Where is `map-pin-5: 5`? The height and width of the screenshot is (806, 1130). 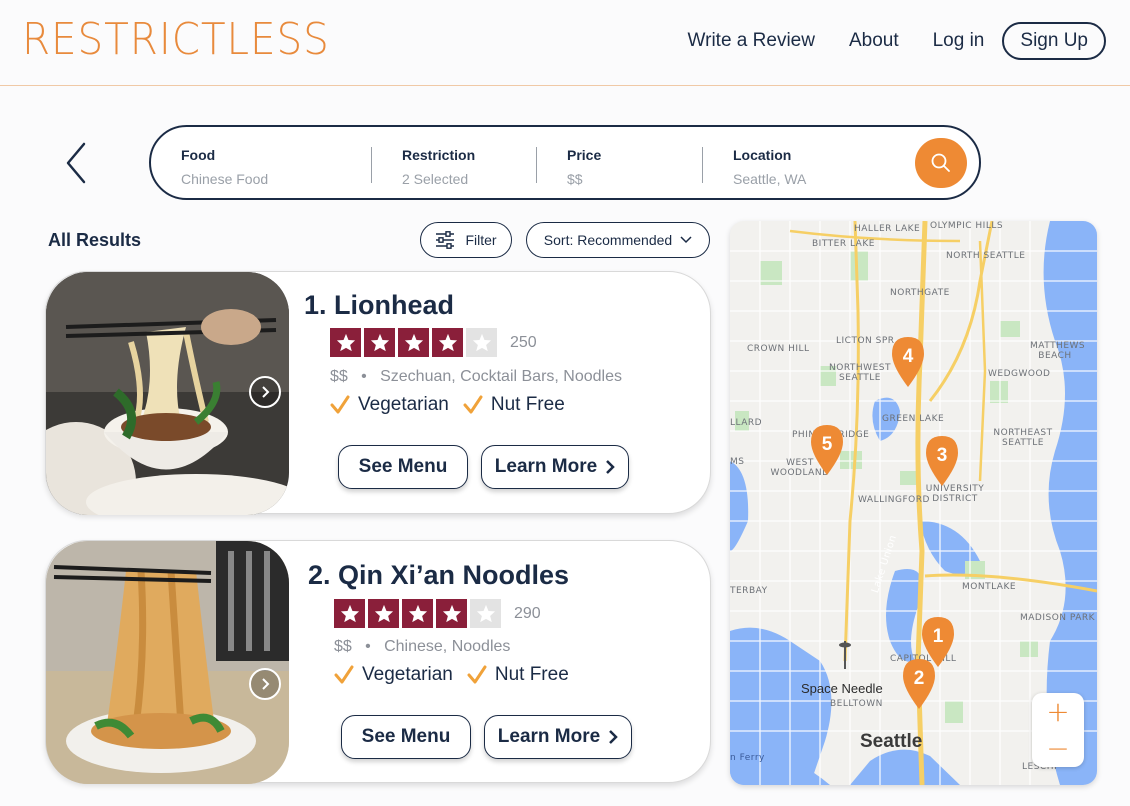
map-pin-5: 5 is located at coordinates (827, 450).